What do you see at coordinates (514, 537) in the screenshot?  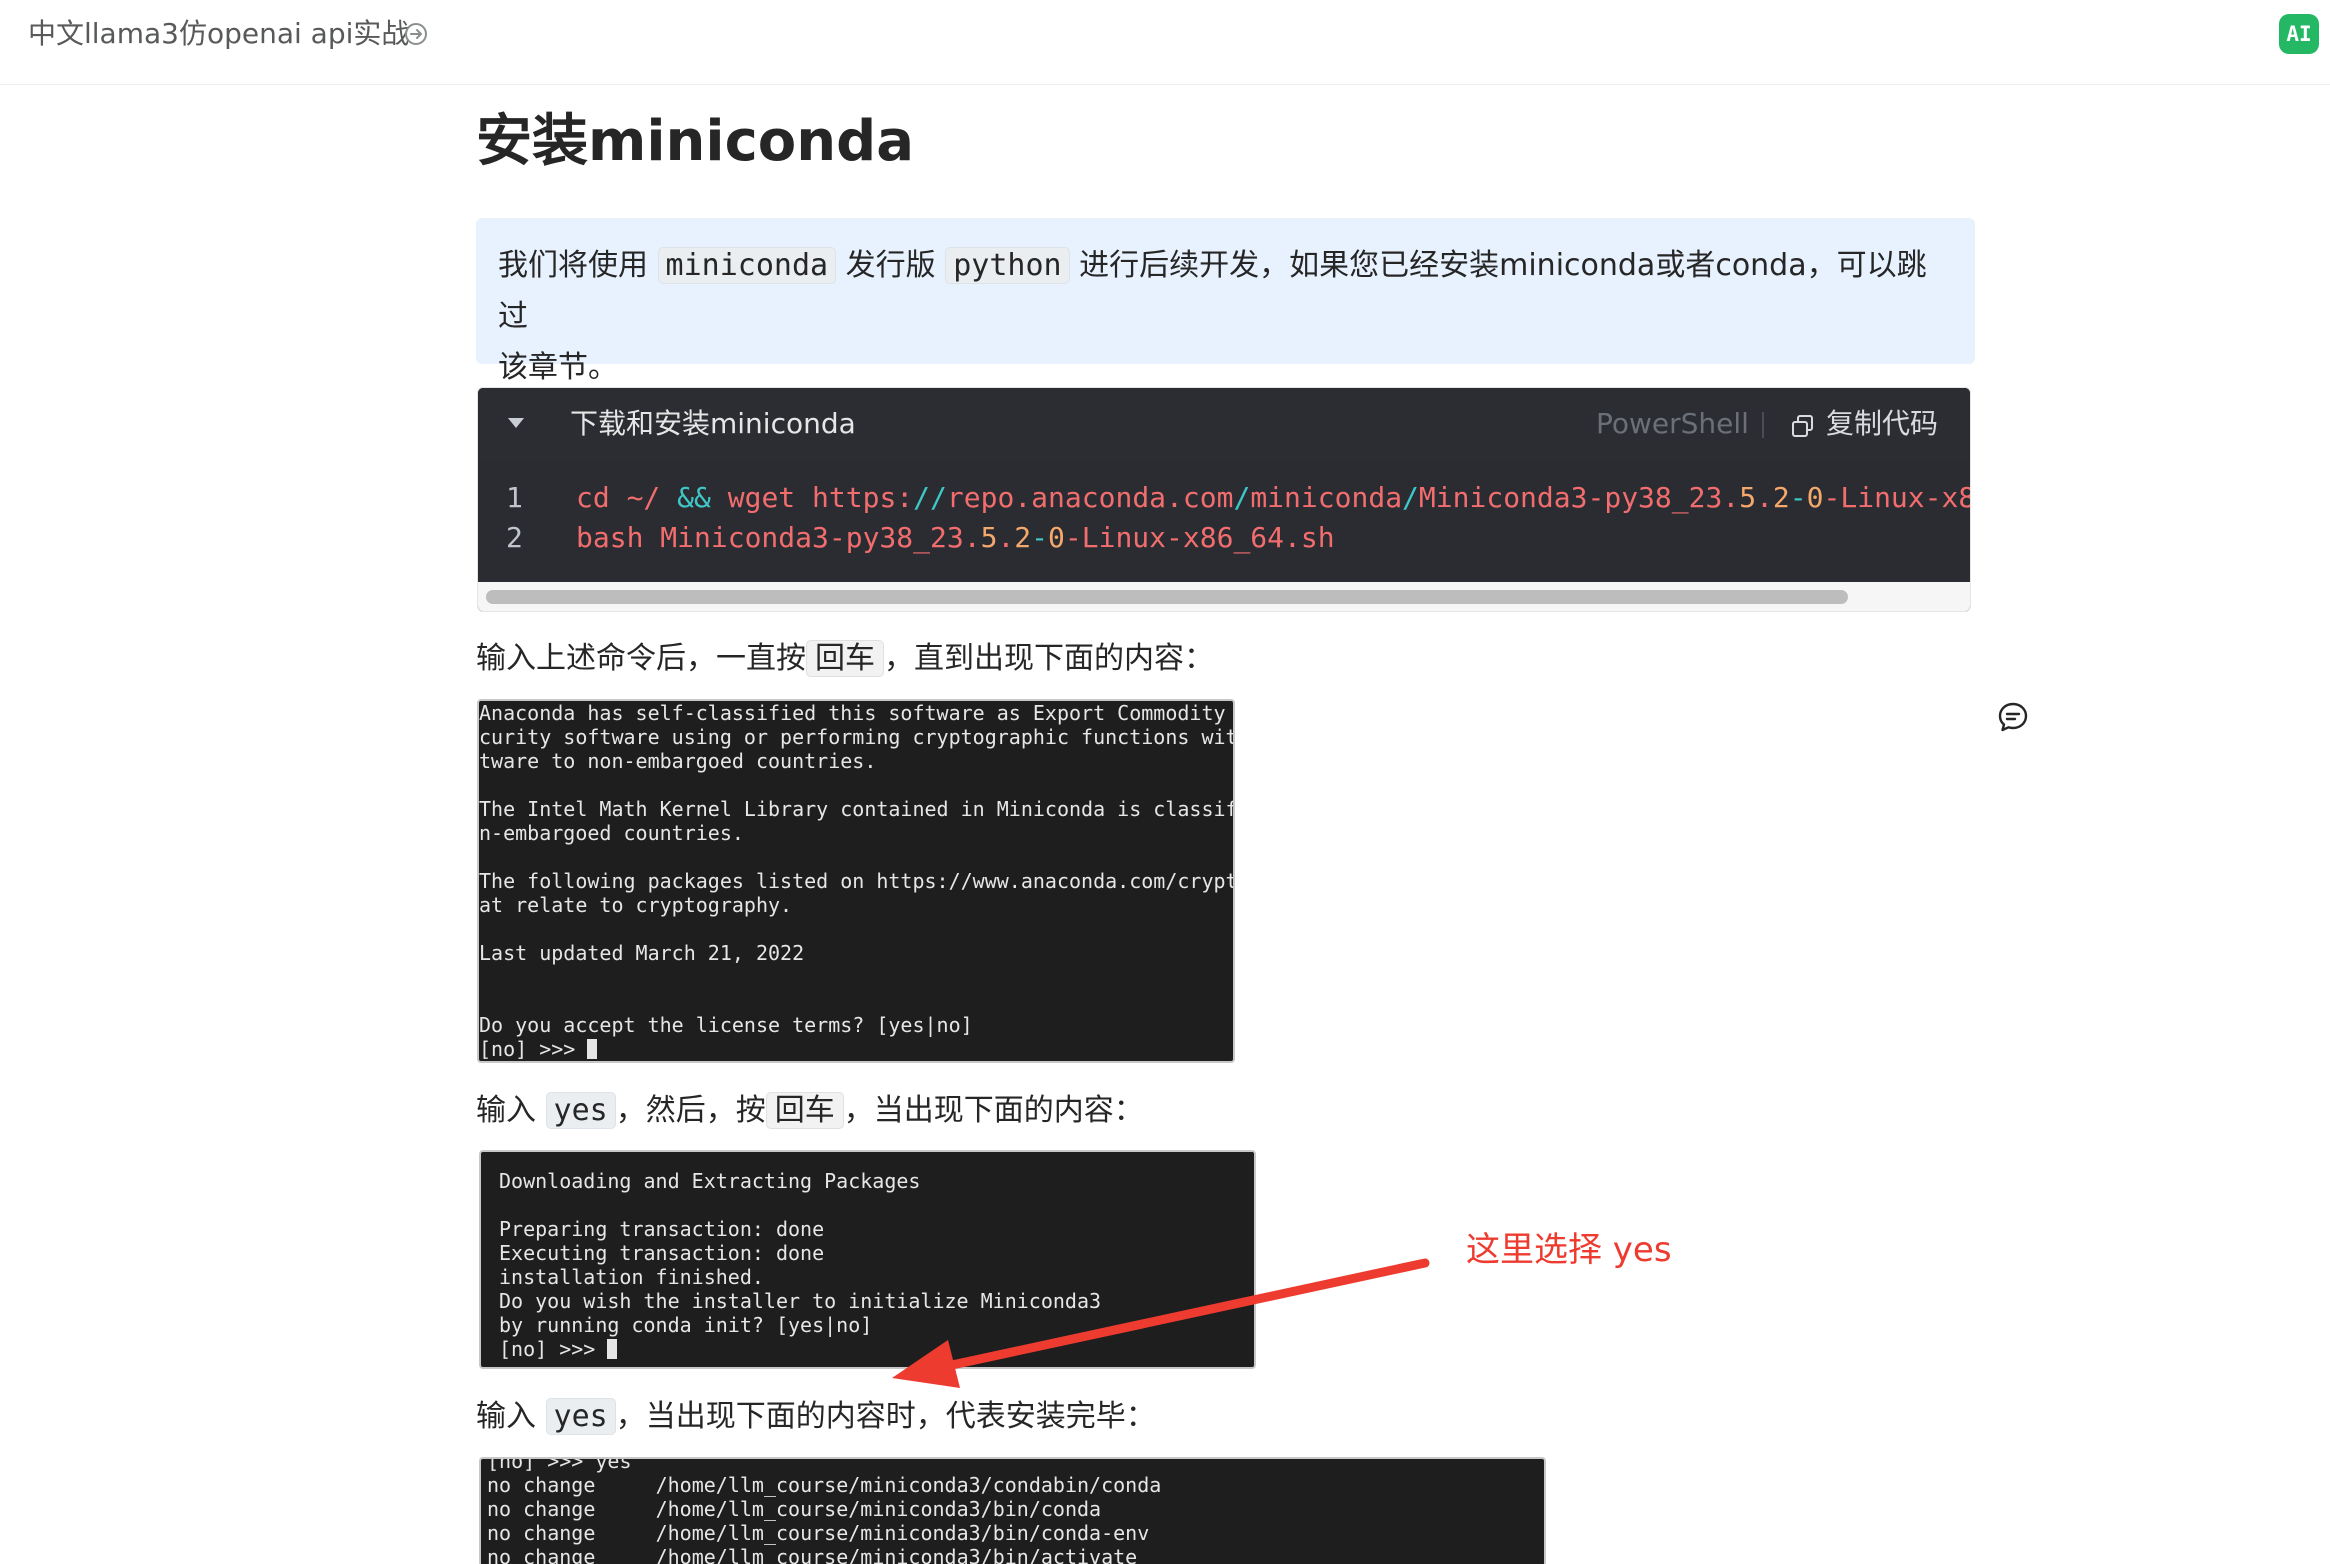 I see `line-number: 2` at bounding box center [514, 537].